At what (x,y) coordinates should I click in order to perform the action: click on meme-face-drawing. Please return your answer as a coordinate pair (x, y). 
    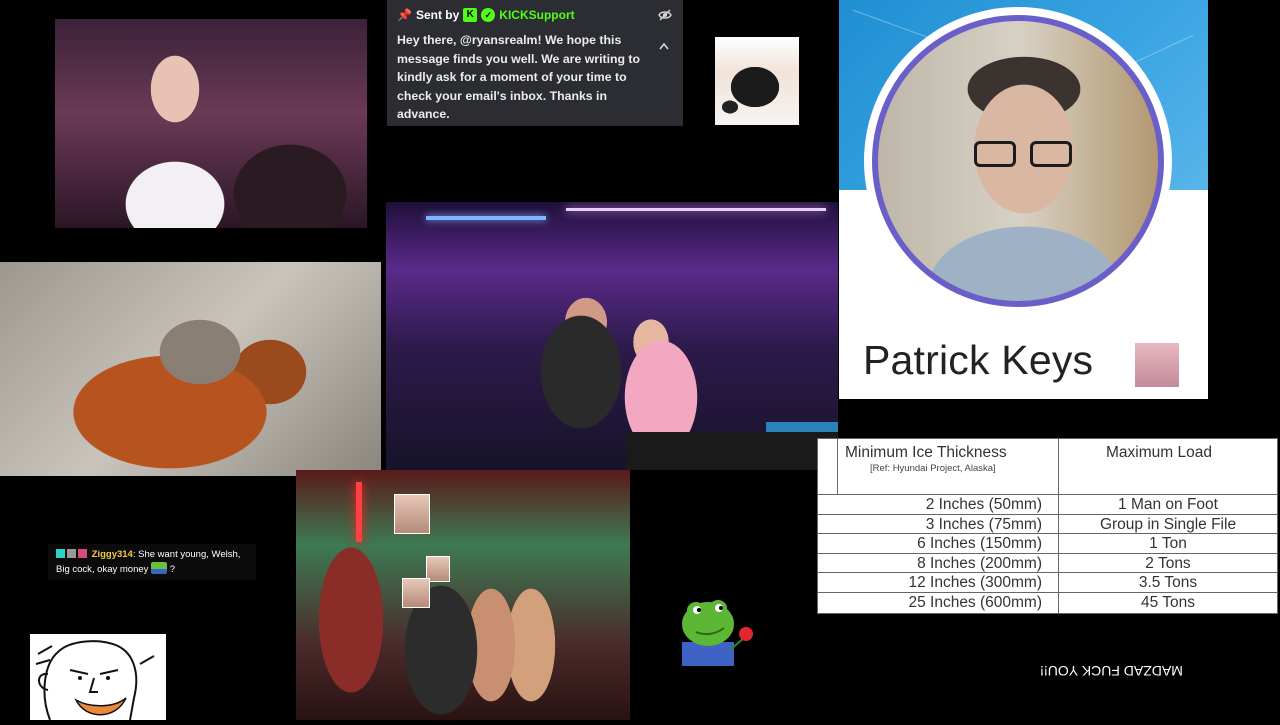
    Looking at the image, I should click on (98, 677).